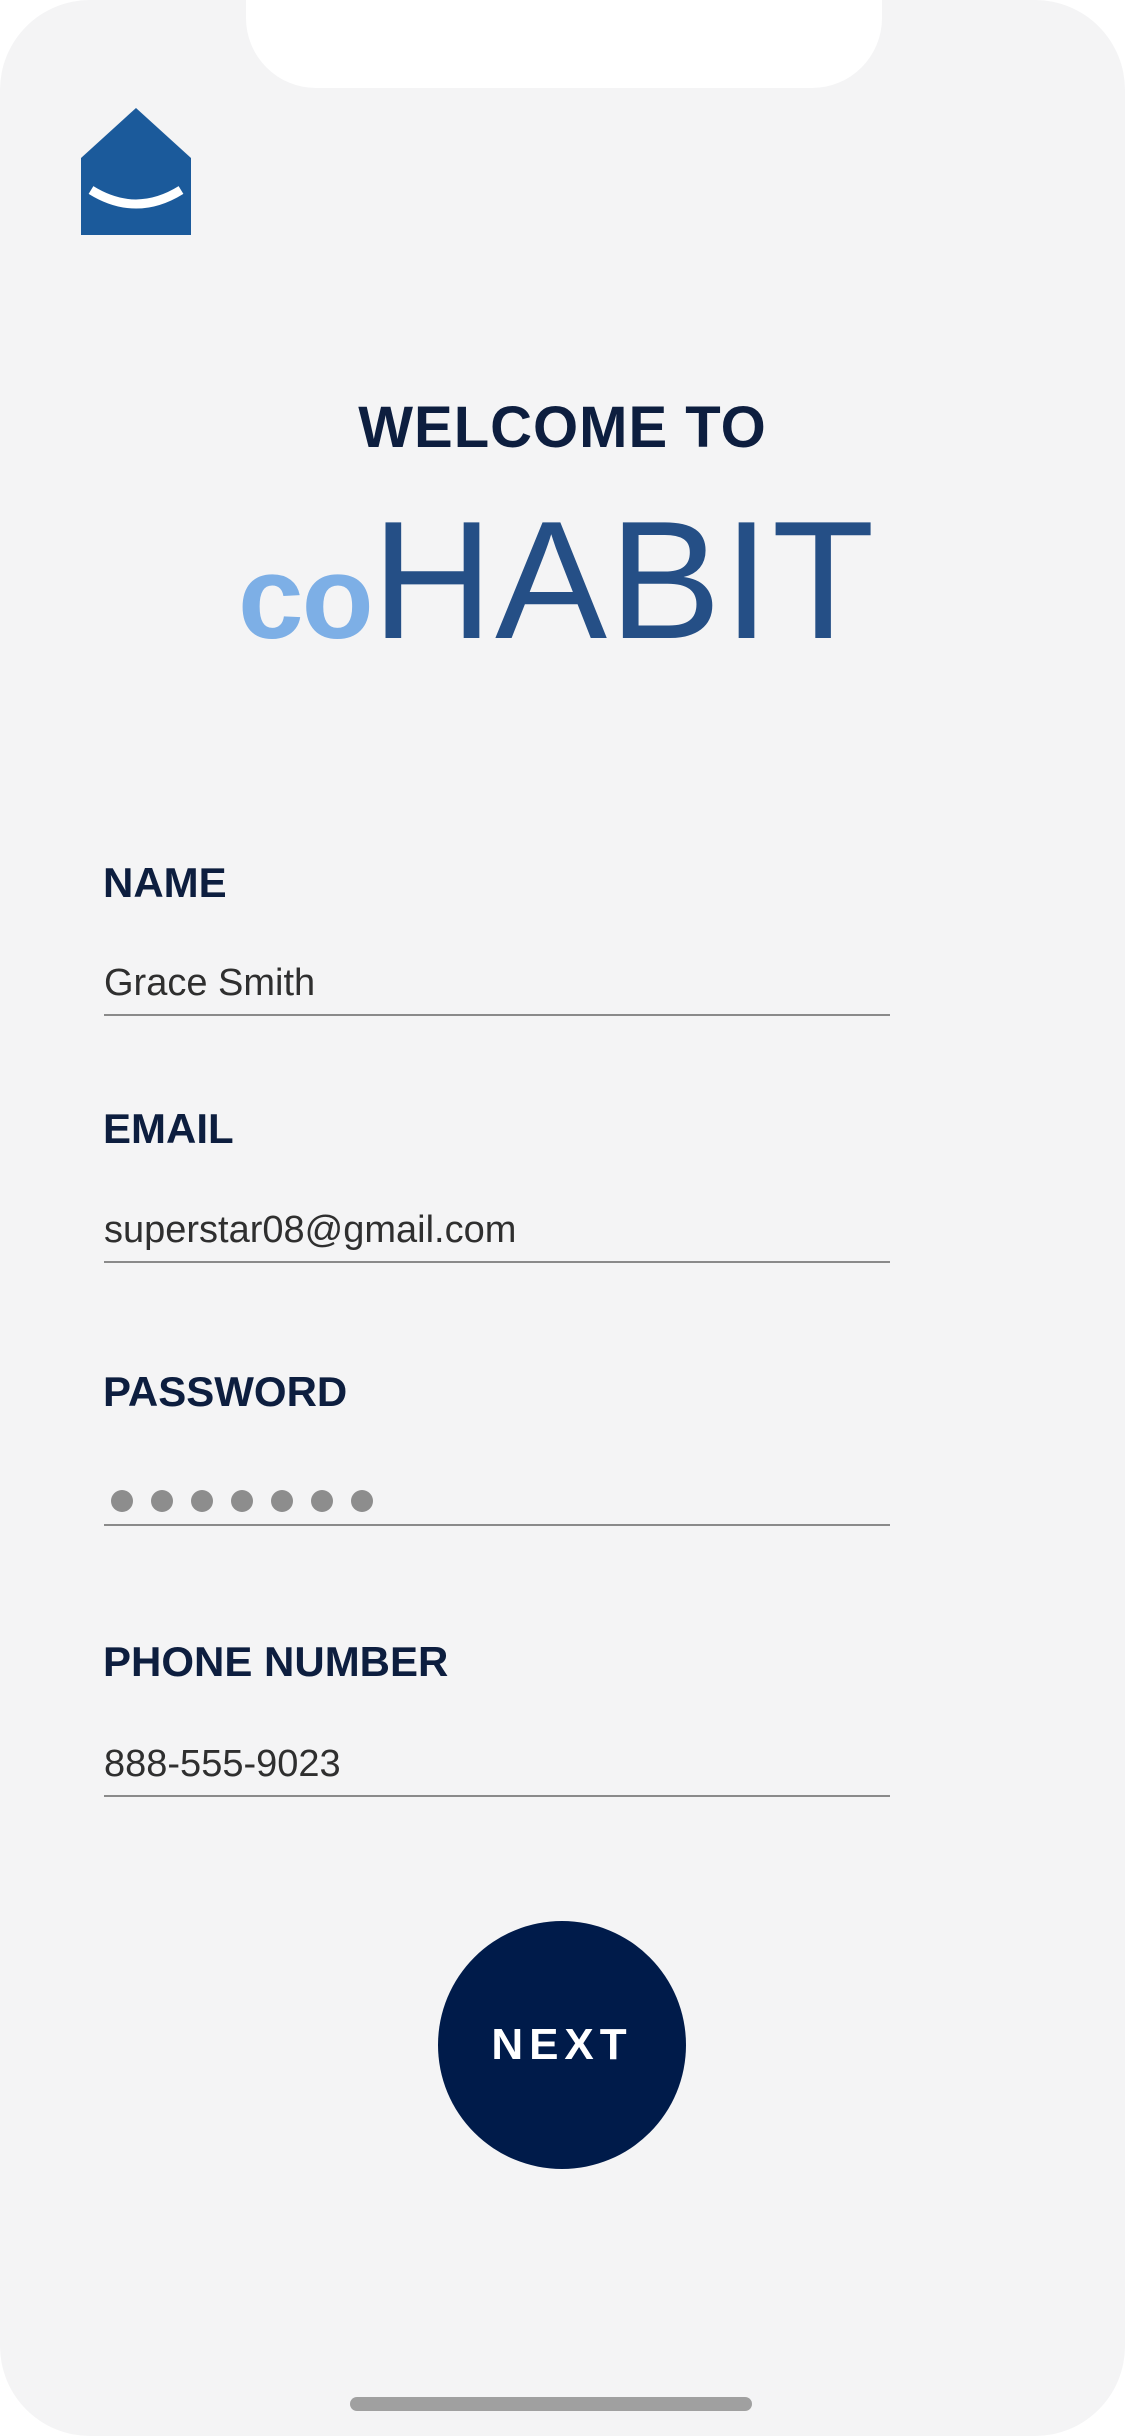  Describe the element at coordinates (306, 598) in the screenshot. I see `brand-co: co` at that location.